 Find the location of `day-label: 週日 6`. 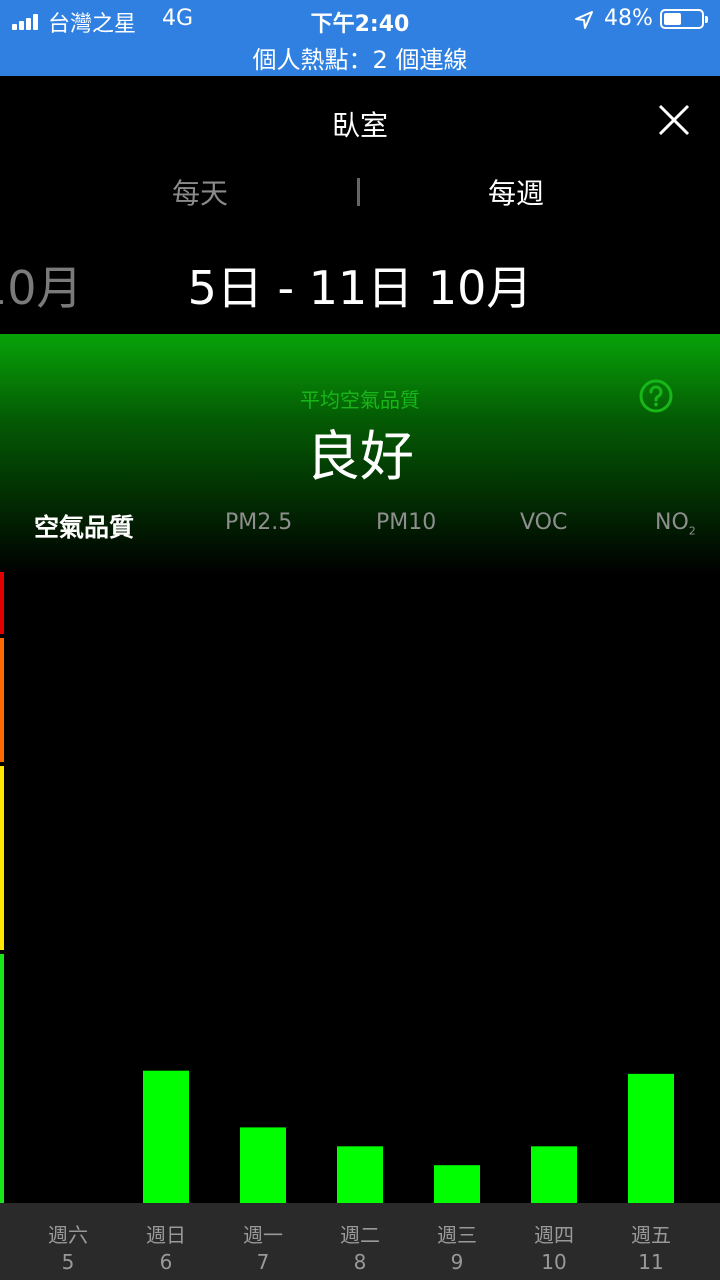

day-label: 週日 6 is located at coordinates (166, 1238).